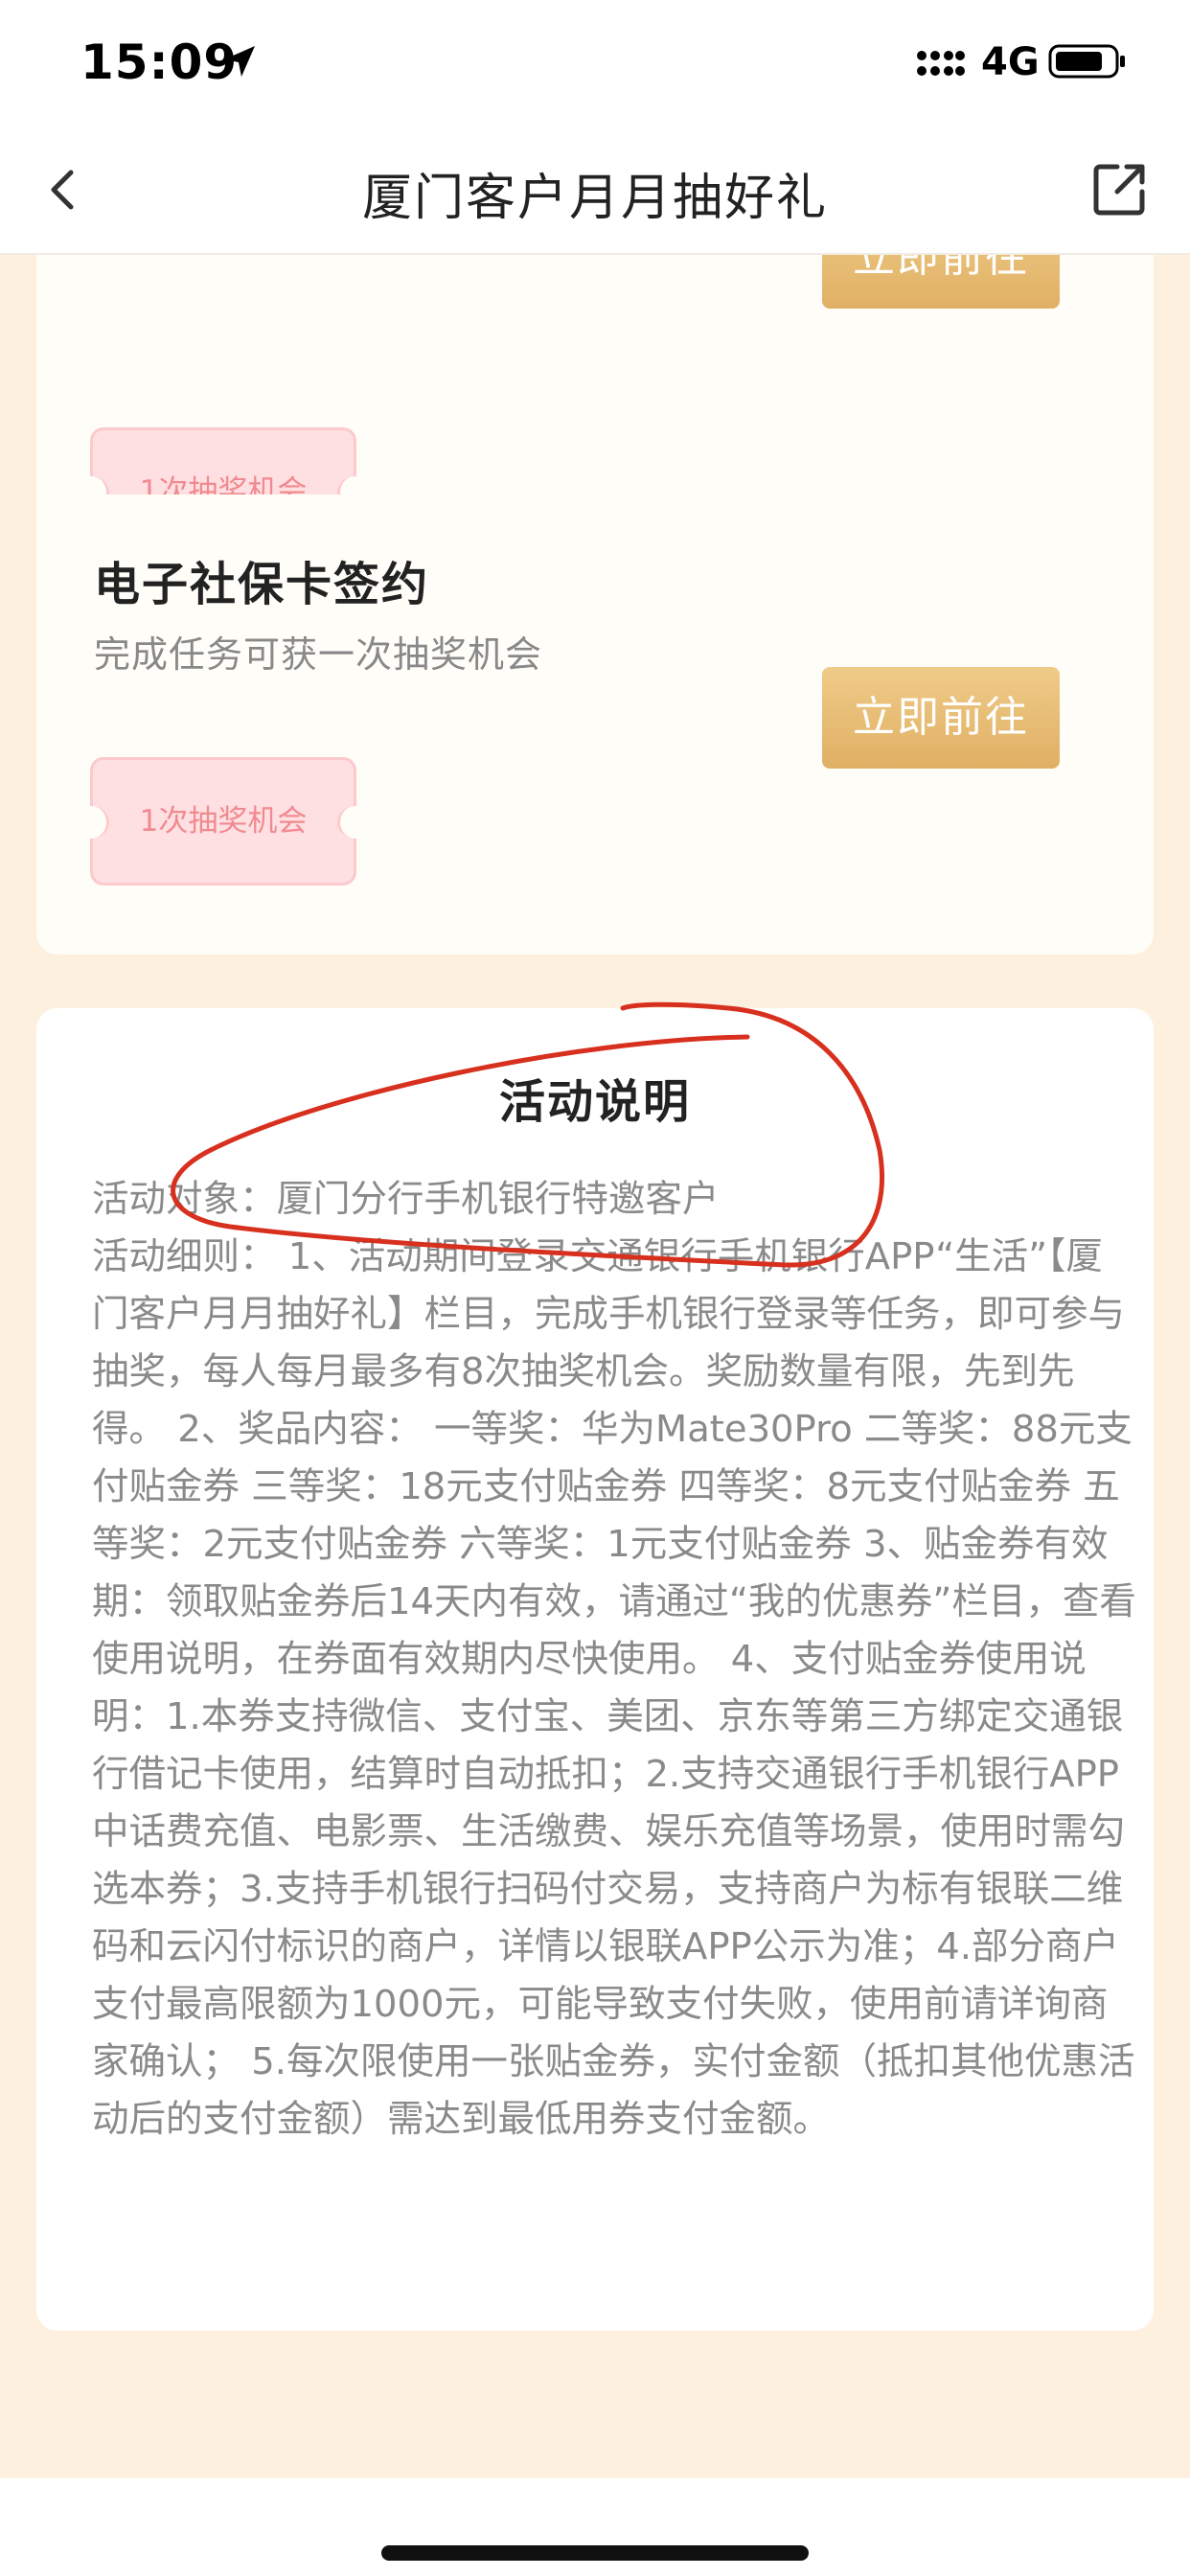  What do you see at coordinates (406, 1199) in the screenshot?
I see `rules-target: 活动对象：厦门分行手机银行特邀客户` at bounding box center [406, 1199].